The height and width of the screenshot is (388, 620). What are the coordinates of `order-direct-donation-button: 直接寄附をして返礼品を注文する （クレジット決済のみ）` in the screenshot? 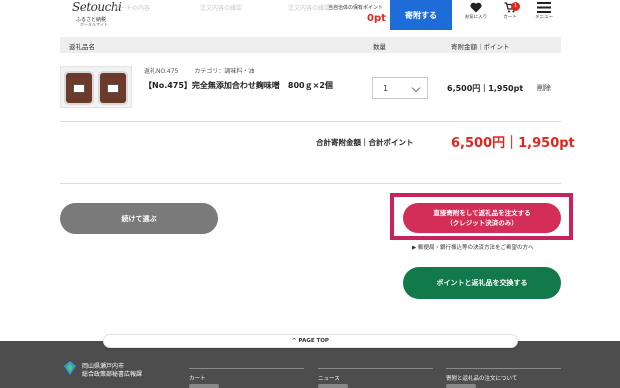 It's located at (482, 218).